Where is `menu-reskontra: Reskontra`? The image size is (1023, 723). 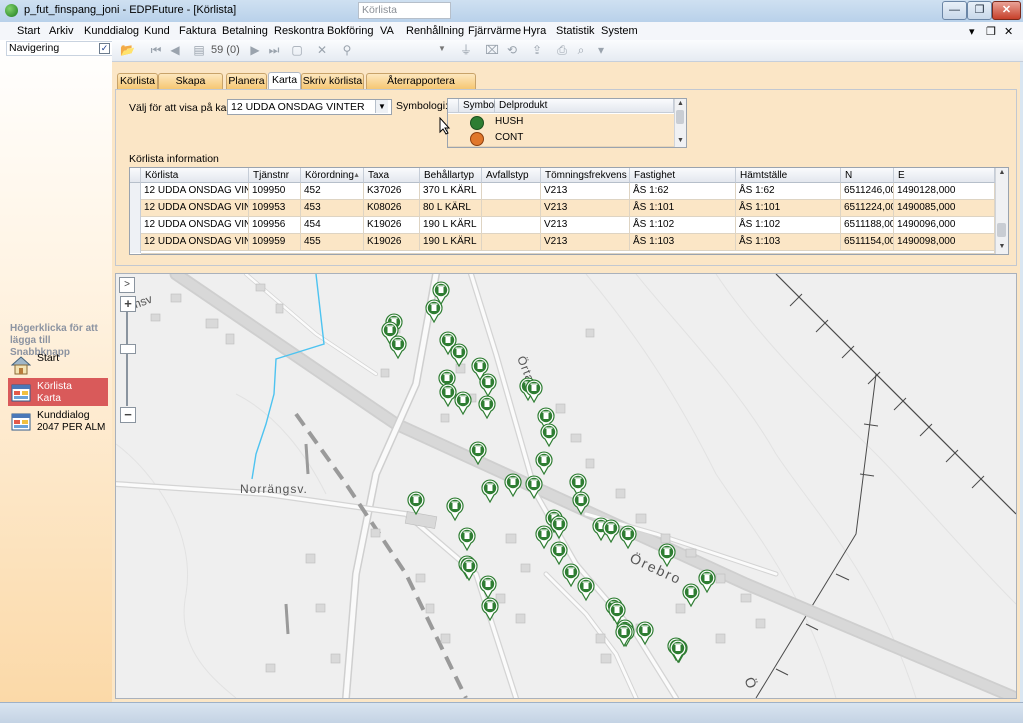 menu-reskontra: Reskontra is located at coordinates (299, 31).